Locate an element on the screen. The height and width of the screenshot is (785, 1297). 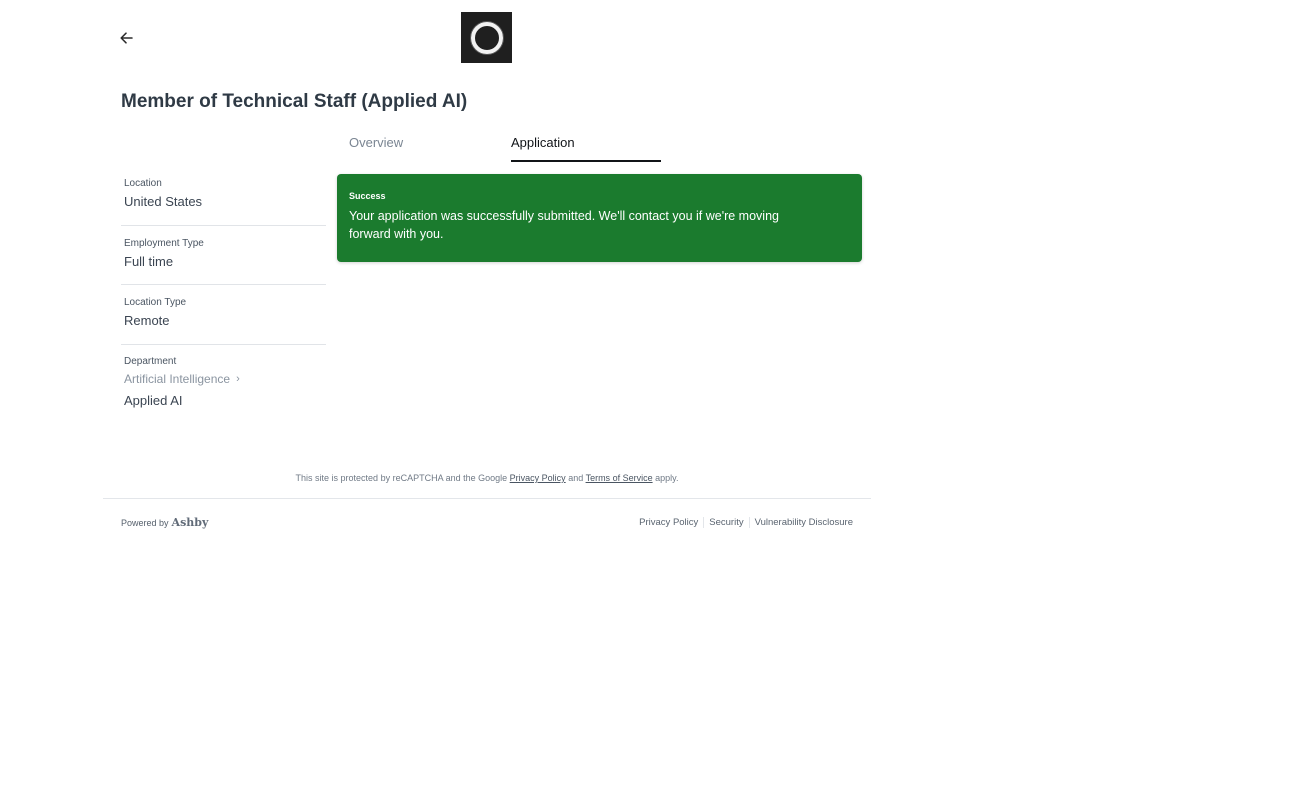
department-label: Department is located at coordinates (150, 361).